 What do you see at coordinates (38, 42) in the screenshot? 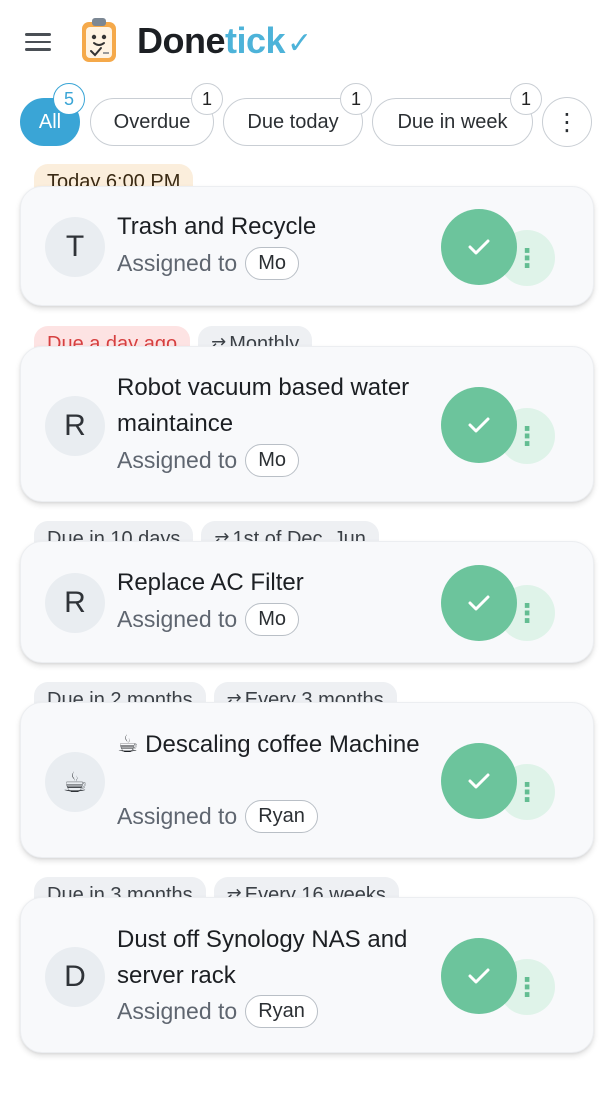
I see `menu-icon` at bounding box center [38, 42].